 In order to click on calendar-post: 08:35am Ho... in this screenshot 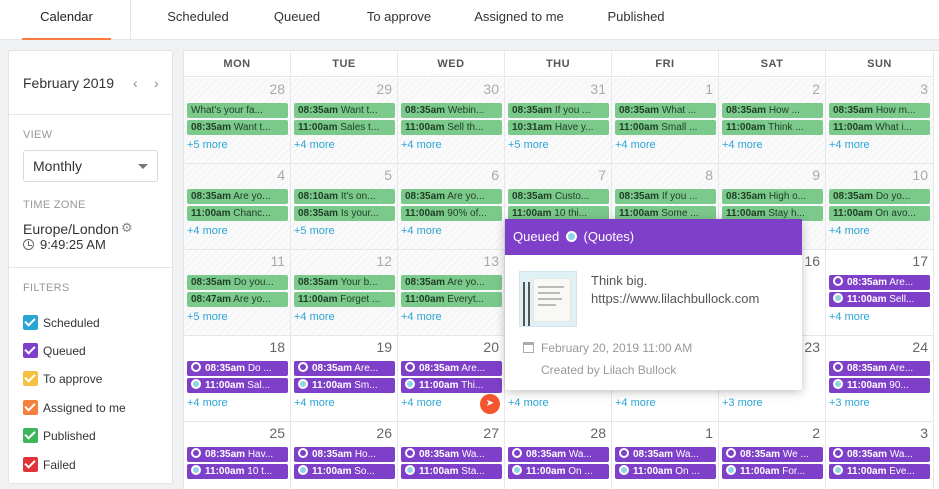, I will do `click(344, 454)`.